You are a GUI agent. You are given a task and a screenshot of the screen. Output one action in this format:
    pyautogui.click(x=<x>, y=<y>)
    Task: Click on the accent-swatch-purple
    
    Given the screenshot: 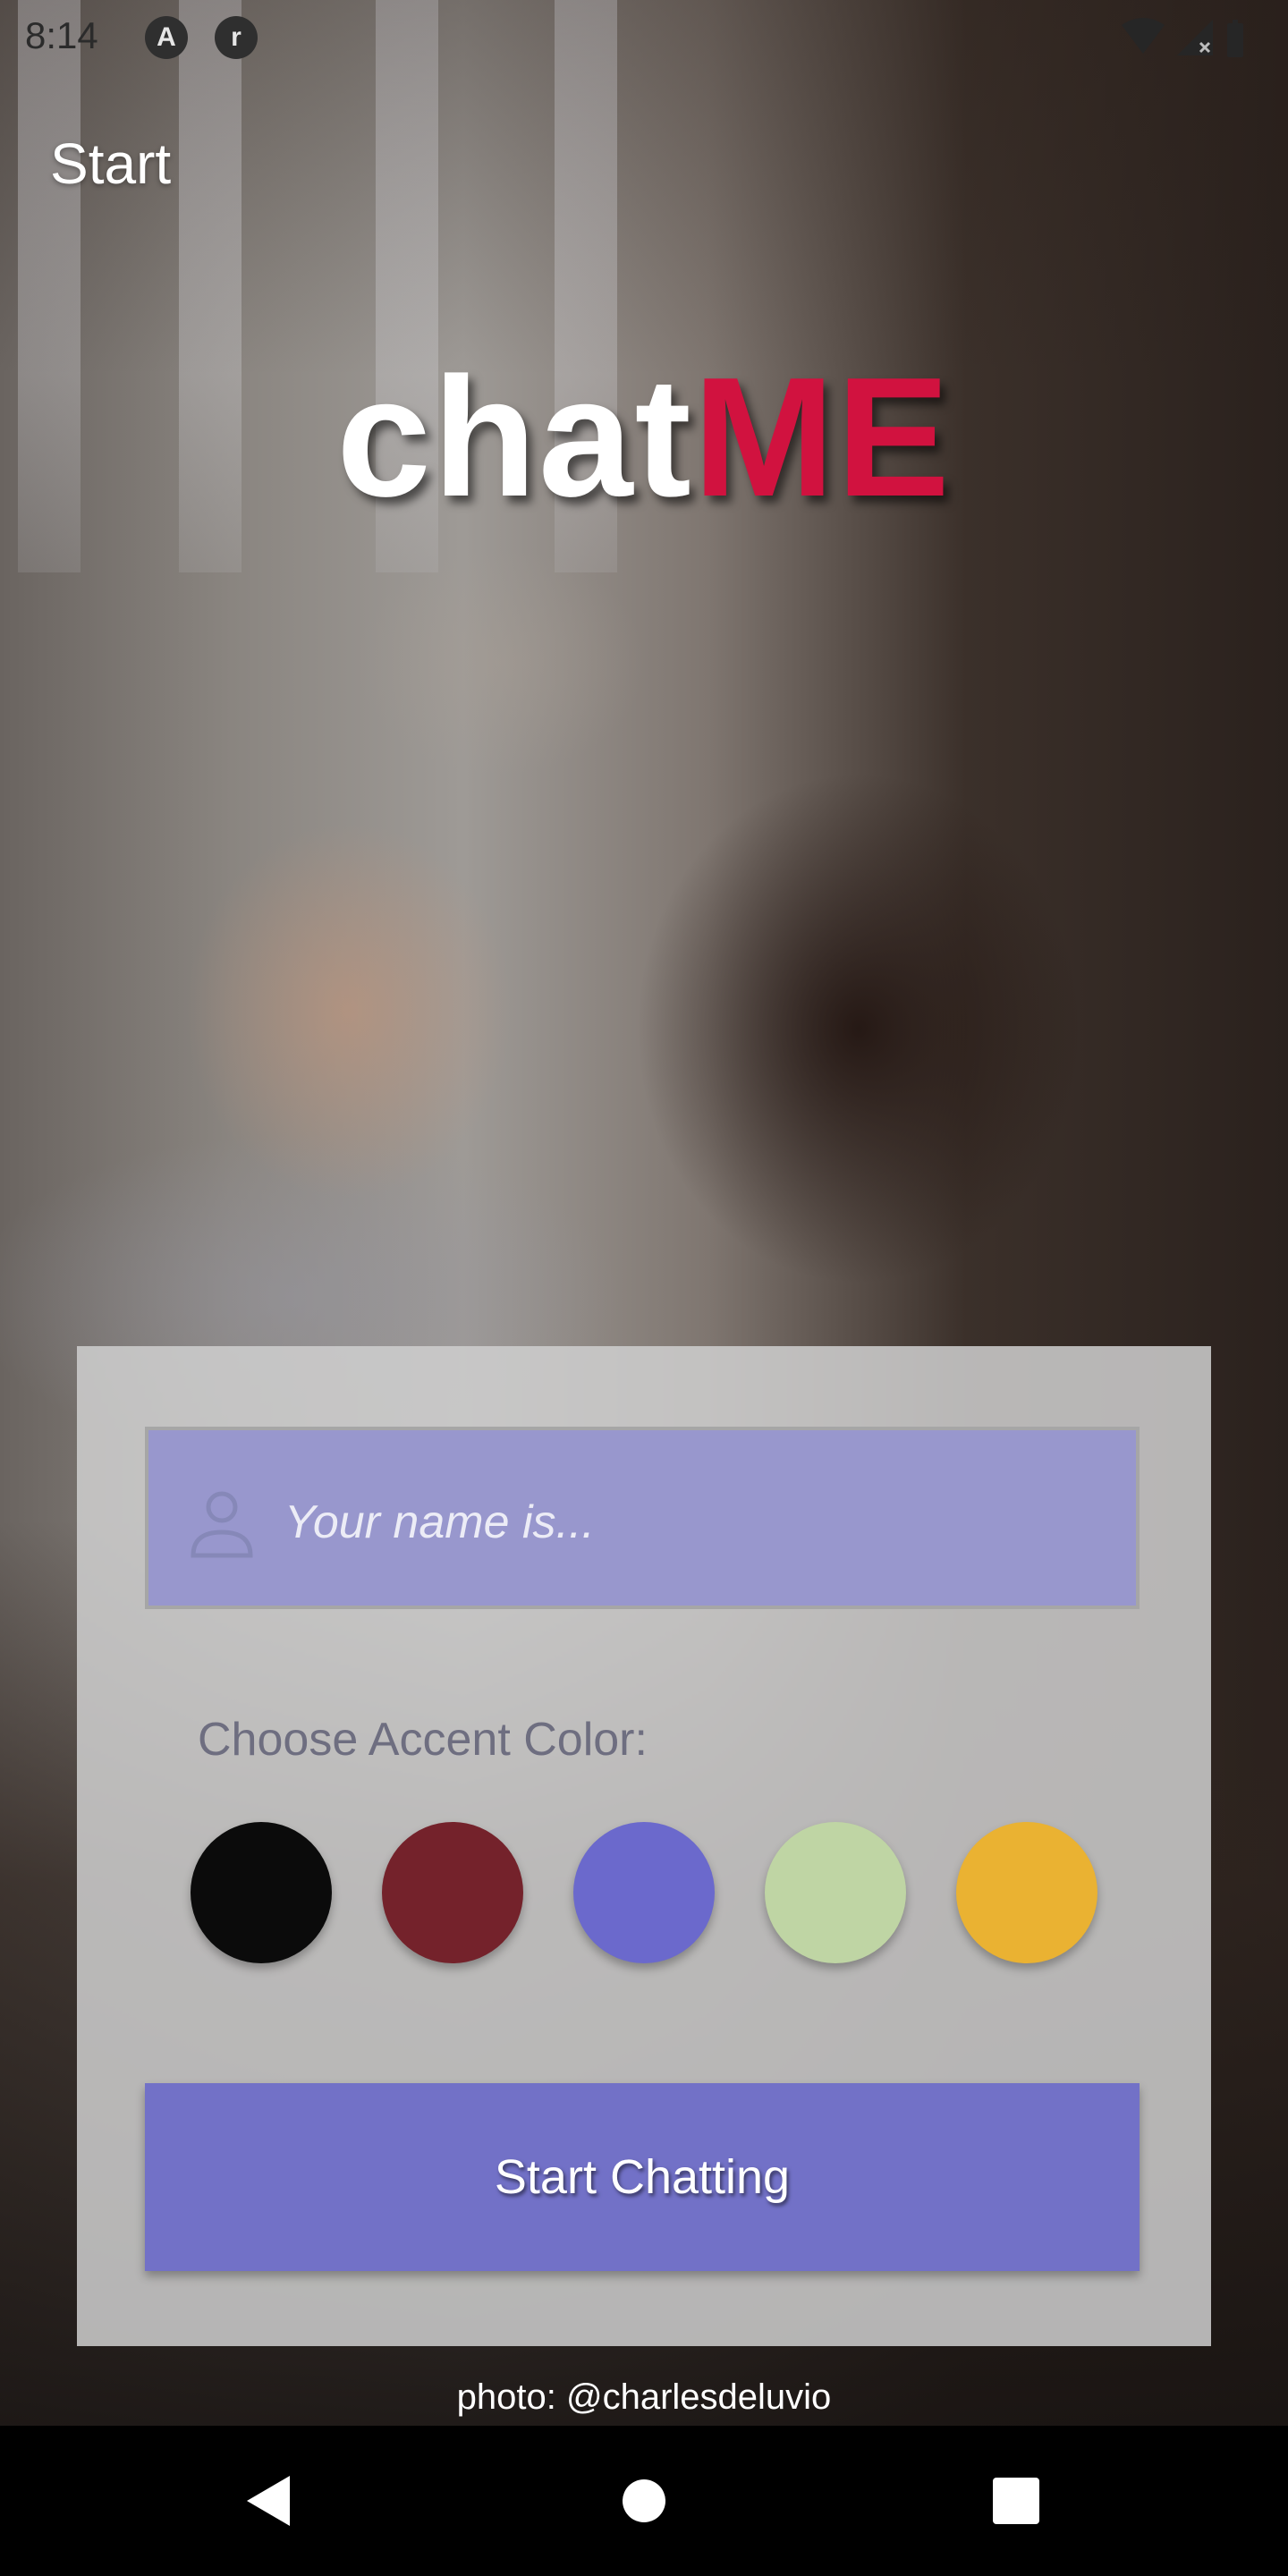 What is the action you would take?
    pyautogui.click(x=644, y=1892)
    